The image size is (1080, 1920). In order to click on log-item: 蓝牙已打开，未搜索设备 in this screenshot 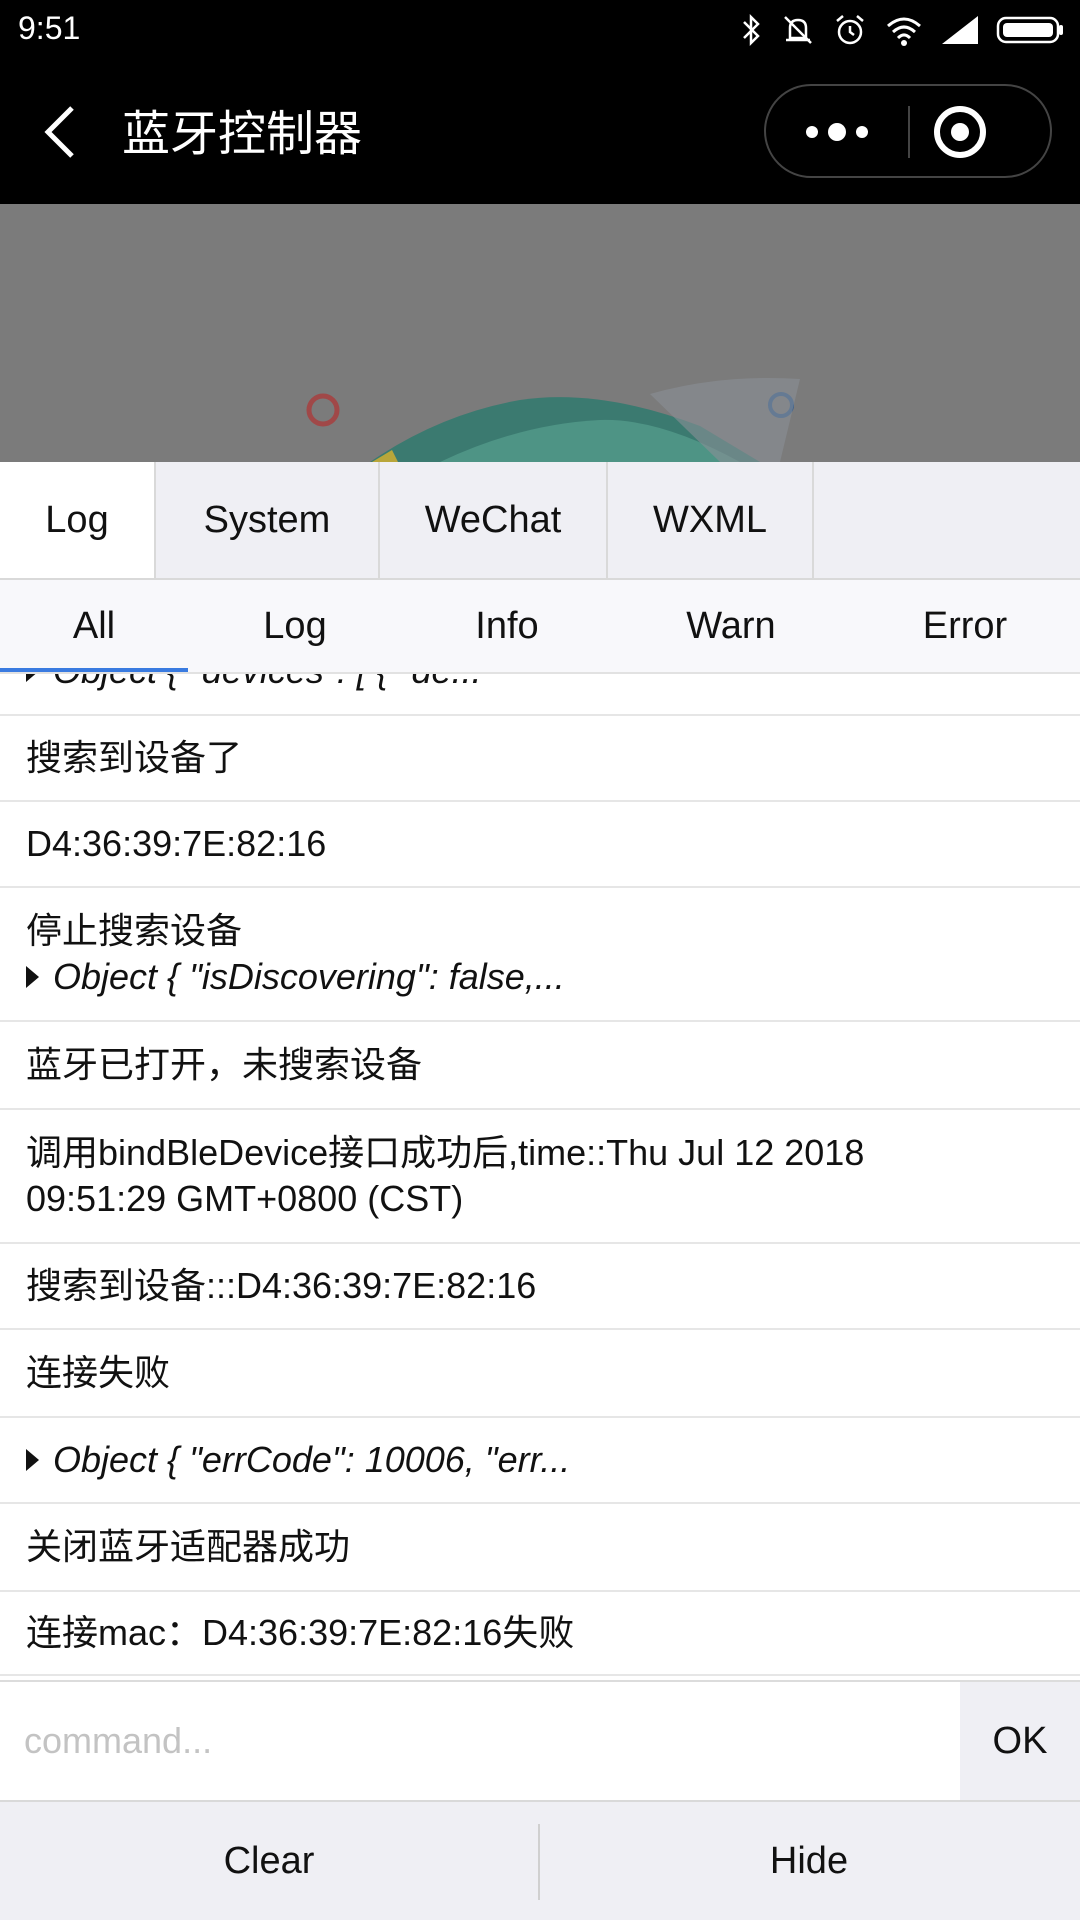, I will do `click(540, 1066)`.